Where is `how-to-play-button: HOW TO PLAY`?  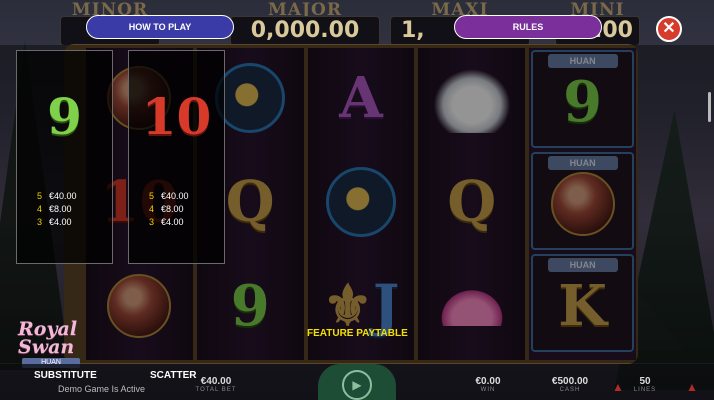
how-to-play-button: HOW TO PLAY is located at coordinates (160, 27).